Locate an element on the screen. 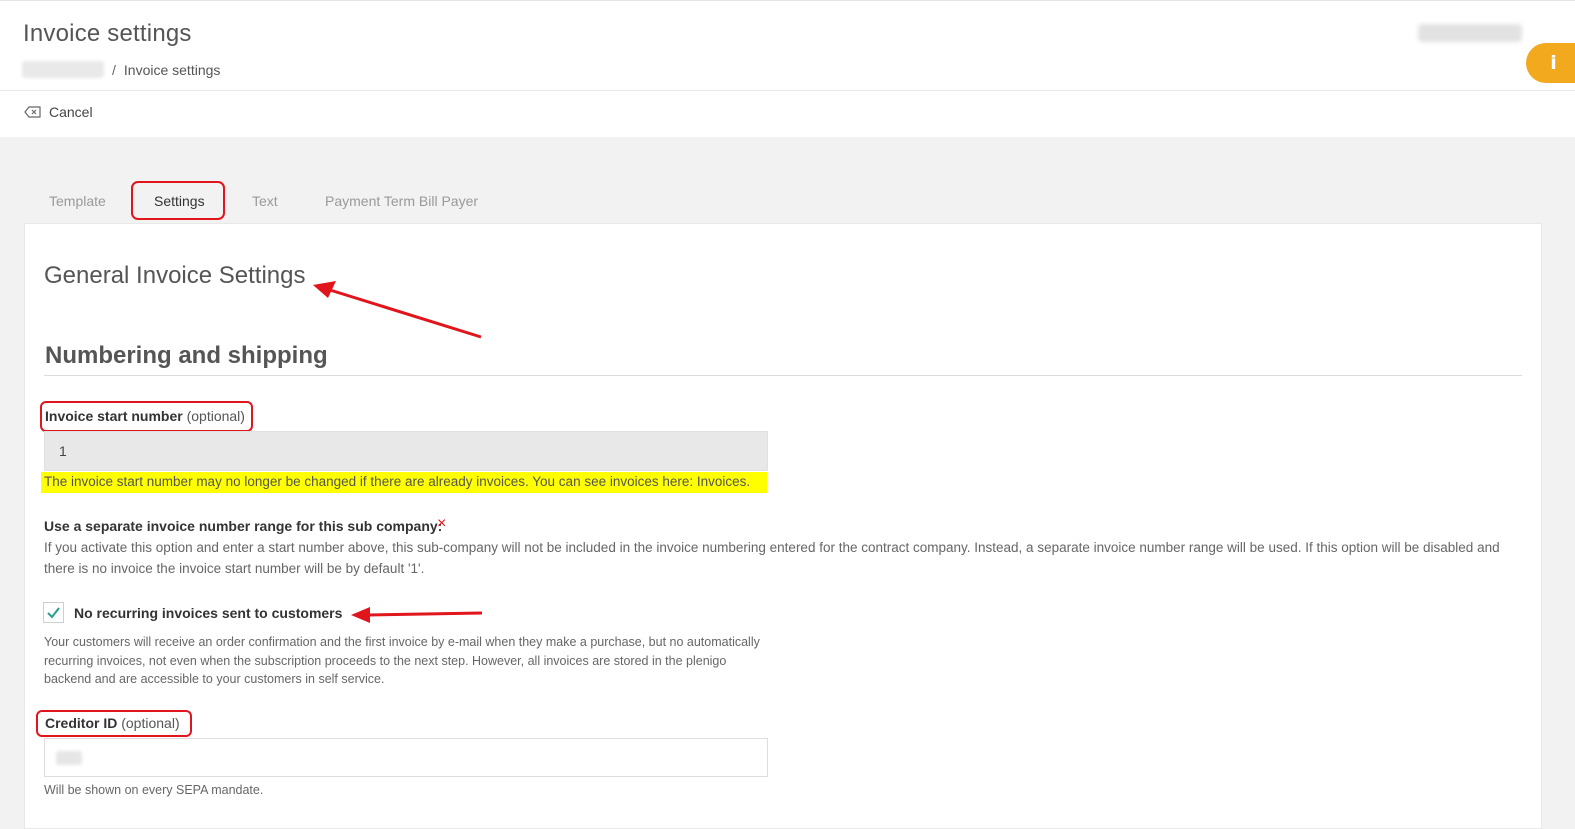  info-button: i is located at coordinates (1550, 63).